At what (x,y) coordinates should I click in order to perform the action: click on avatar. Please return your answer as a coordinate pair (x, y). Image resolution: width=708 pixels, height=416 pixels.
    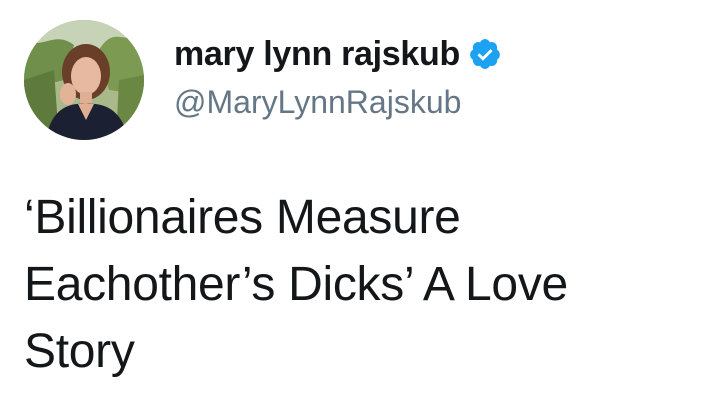
    Looking at the image, I should click on (84, 80).